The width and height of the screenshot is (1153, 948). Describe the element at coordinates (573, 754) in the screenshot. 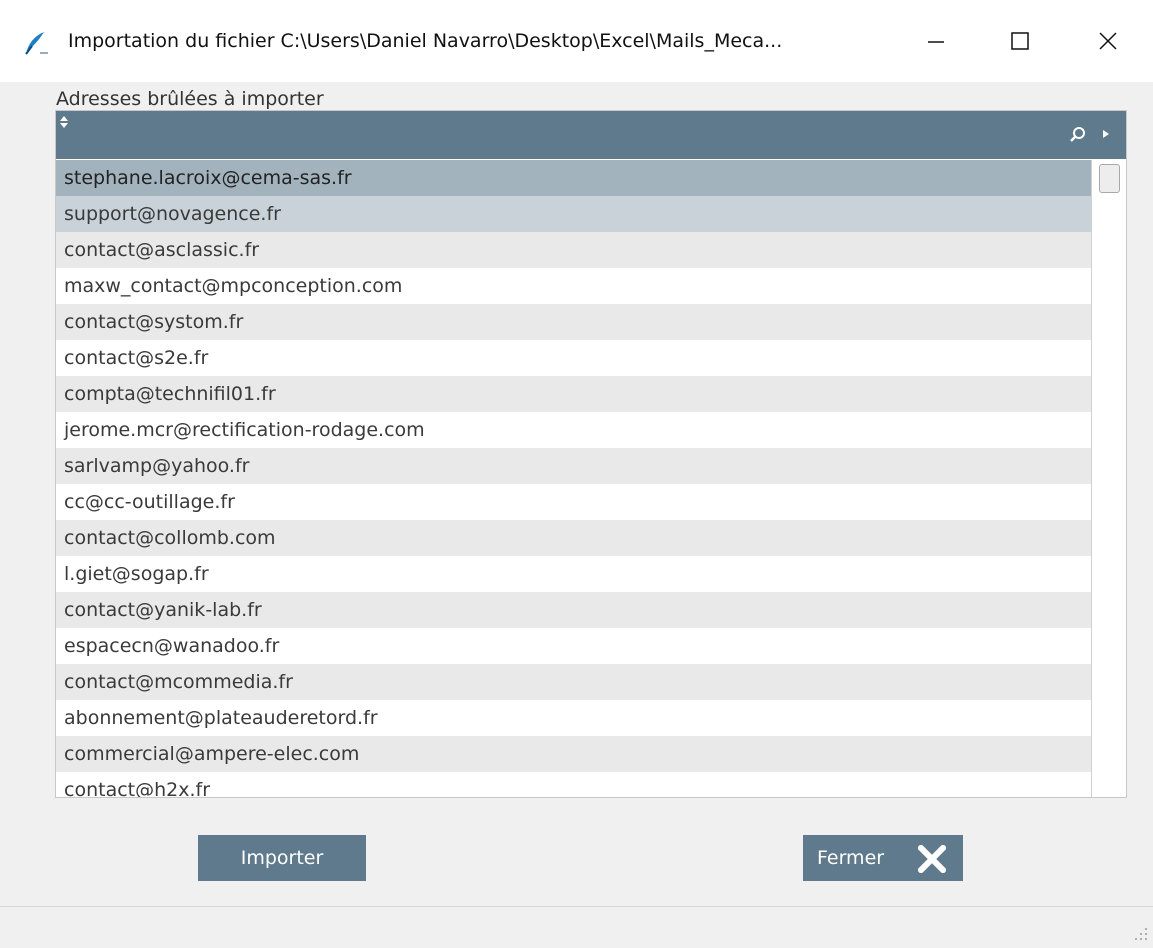

I see `table-row: commercial@ampere-elec.com` at that location.